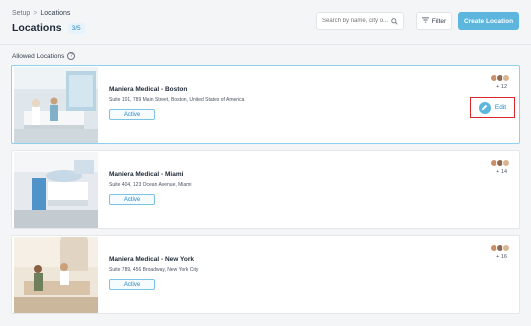 This screenshot has width=531, height=326. I want to click on help-icon: ?, so click(71, 56).